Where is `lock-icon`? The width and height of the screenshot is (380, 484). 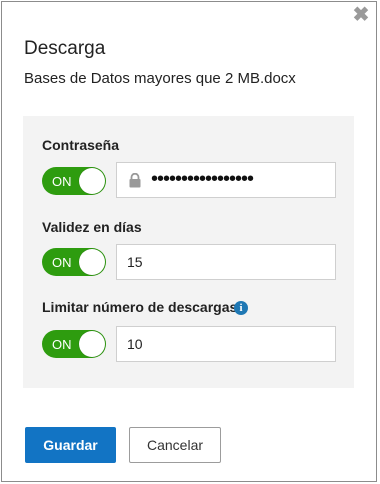
lock-icon is located at coordinates (135, 180).